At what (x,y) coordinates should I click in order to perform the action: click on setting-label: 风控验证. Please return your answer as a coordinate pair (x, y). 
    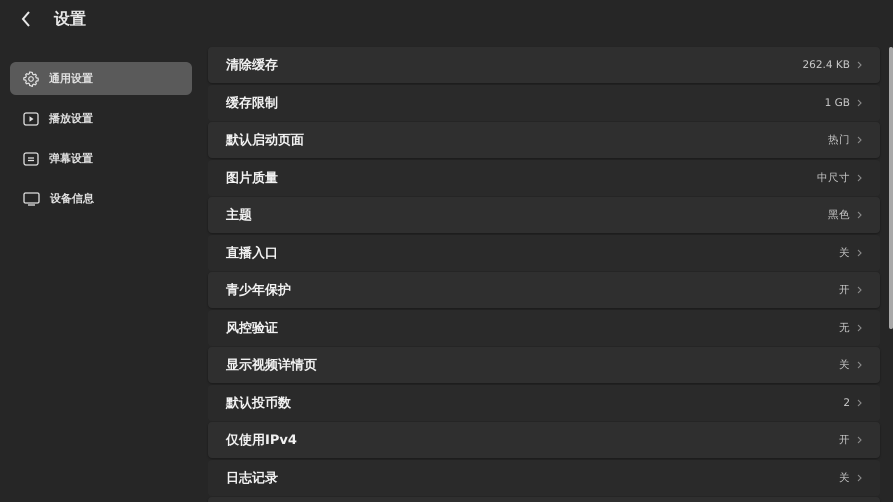
    Looking at the image, I should click on (252, 328).